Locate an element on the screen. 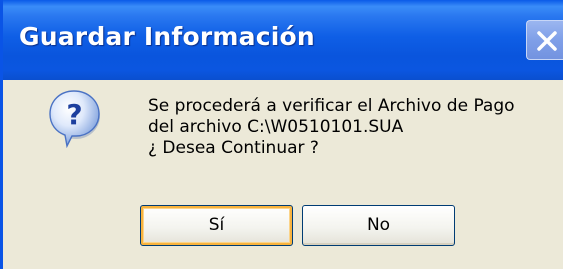 This screenshot has width=563, height=269. no-button-label: No is located at coordinates (378, 225).